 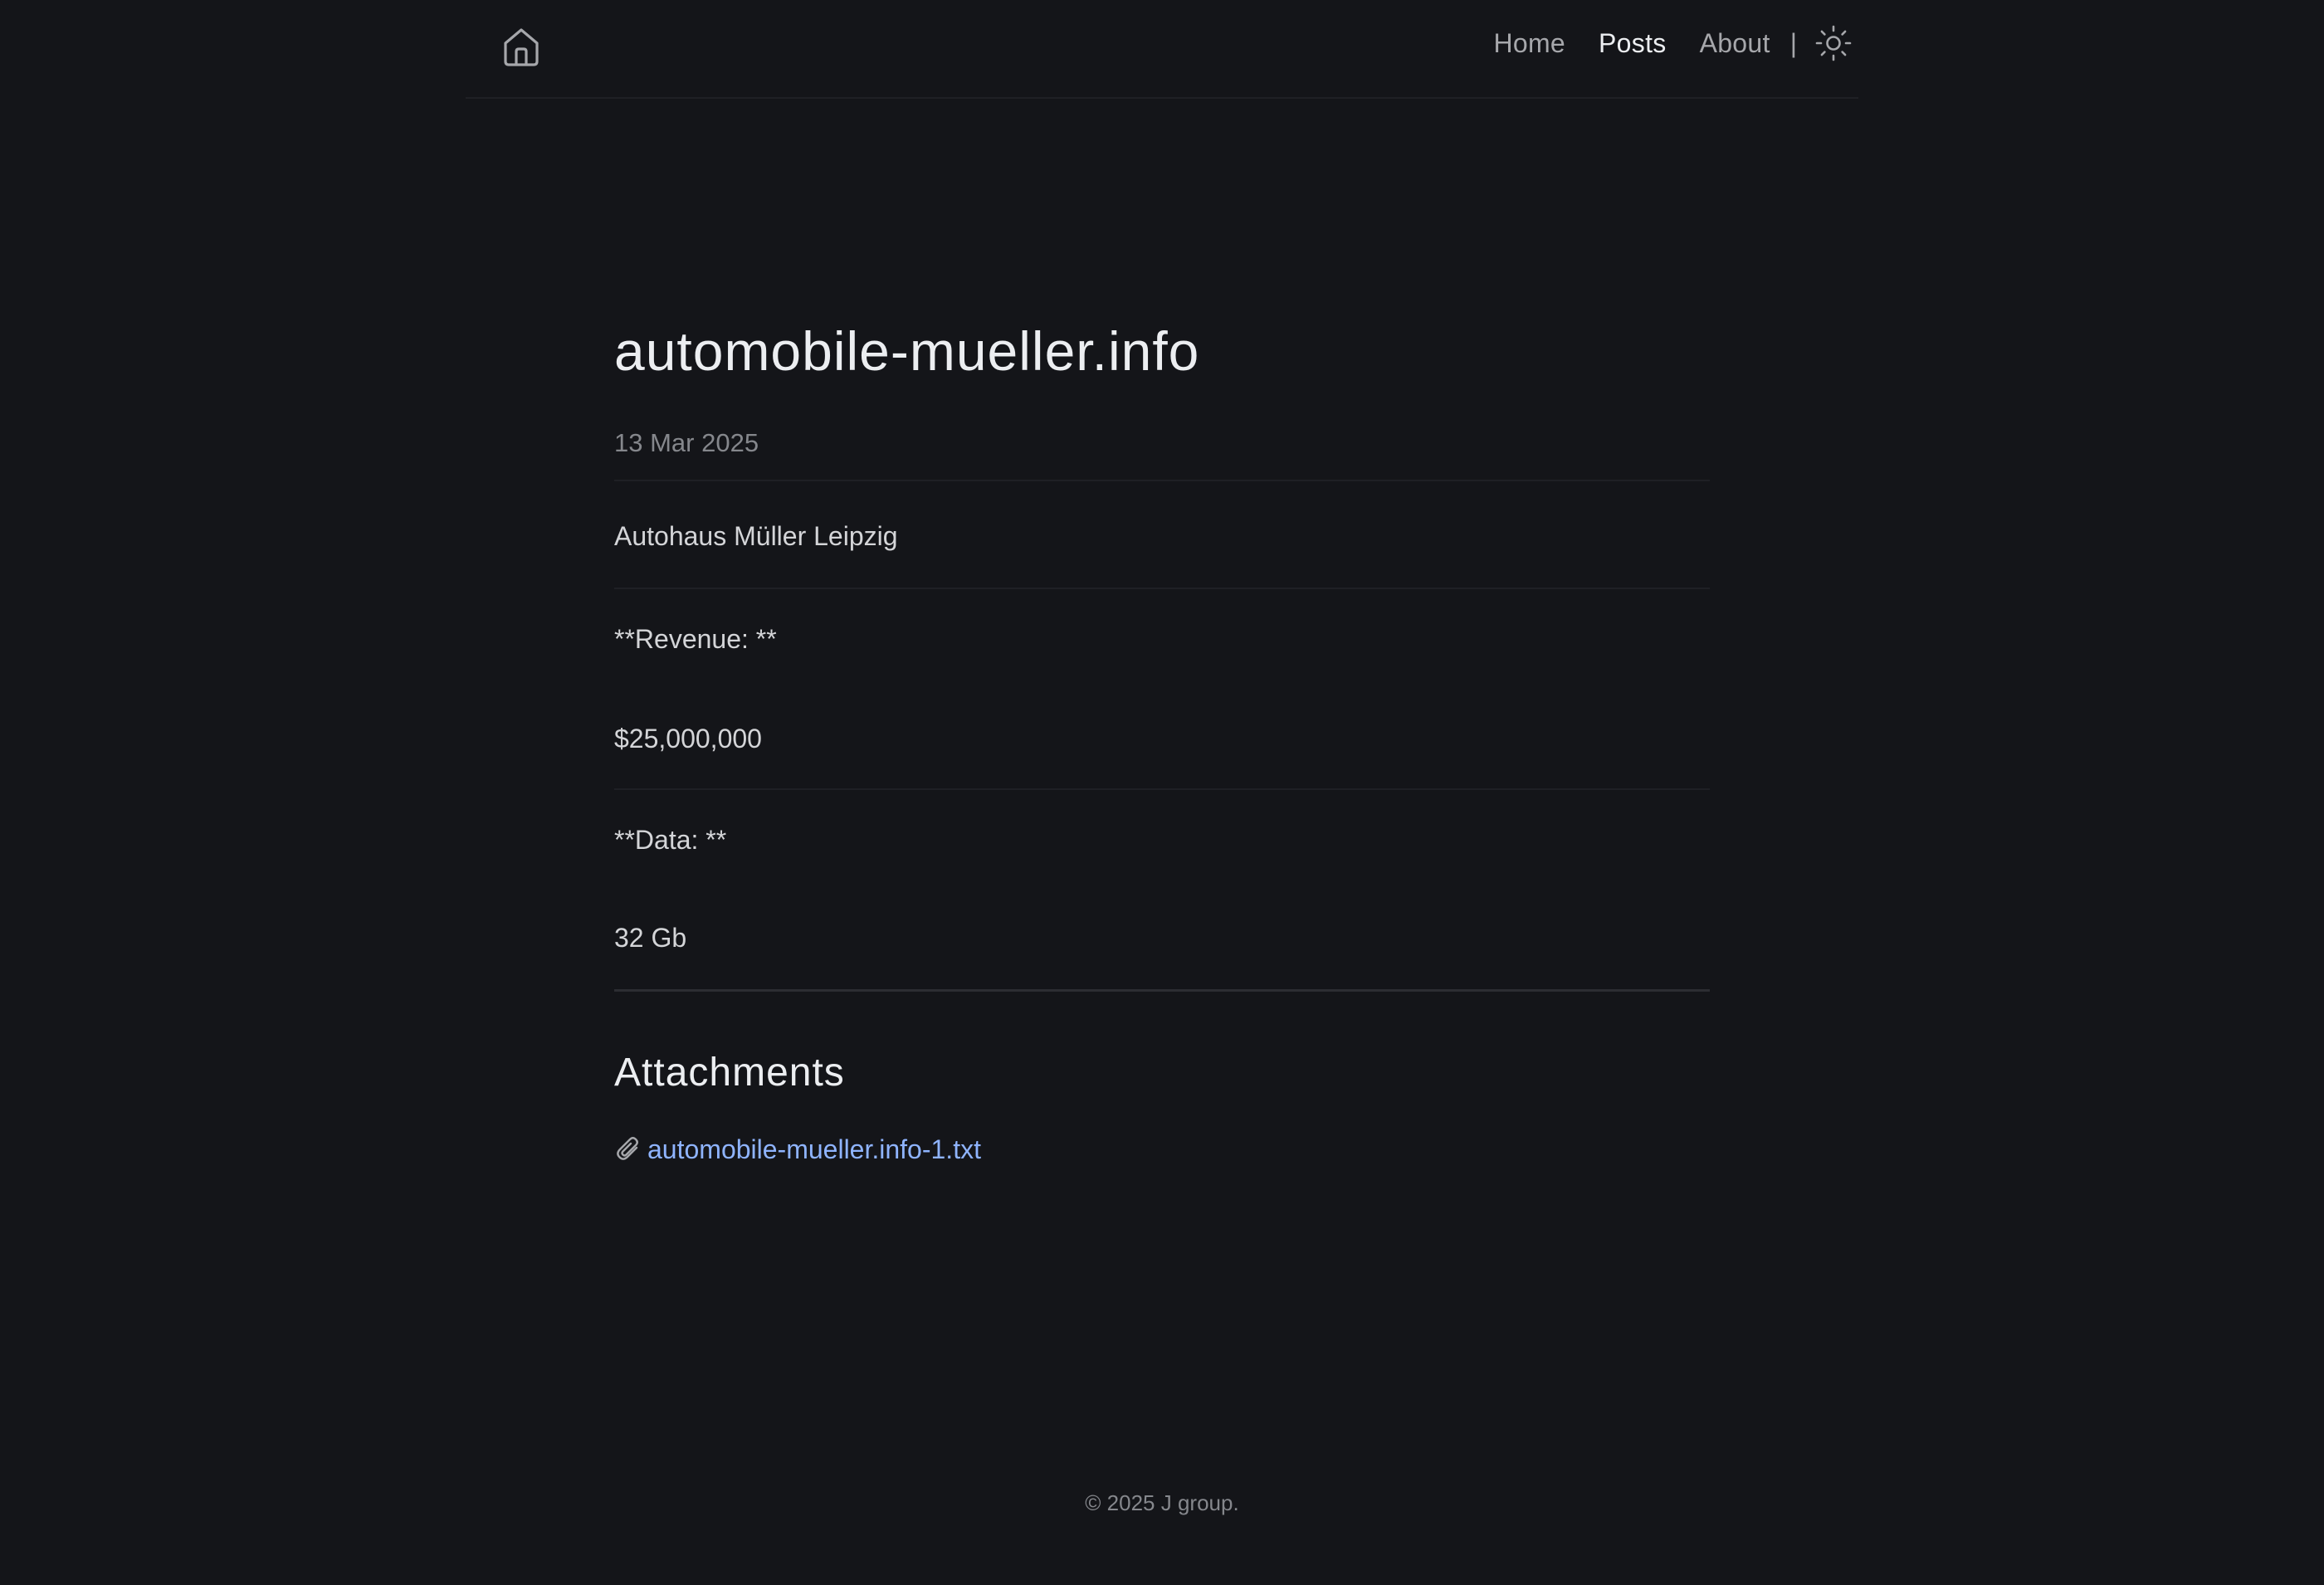 What do you see at coordinates (729, 1073) in the screenshot?
I see `attachments-heading: Attachments` at bounding box center [729, 1073].